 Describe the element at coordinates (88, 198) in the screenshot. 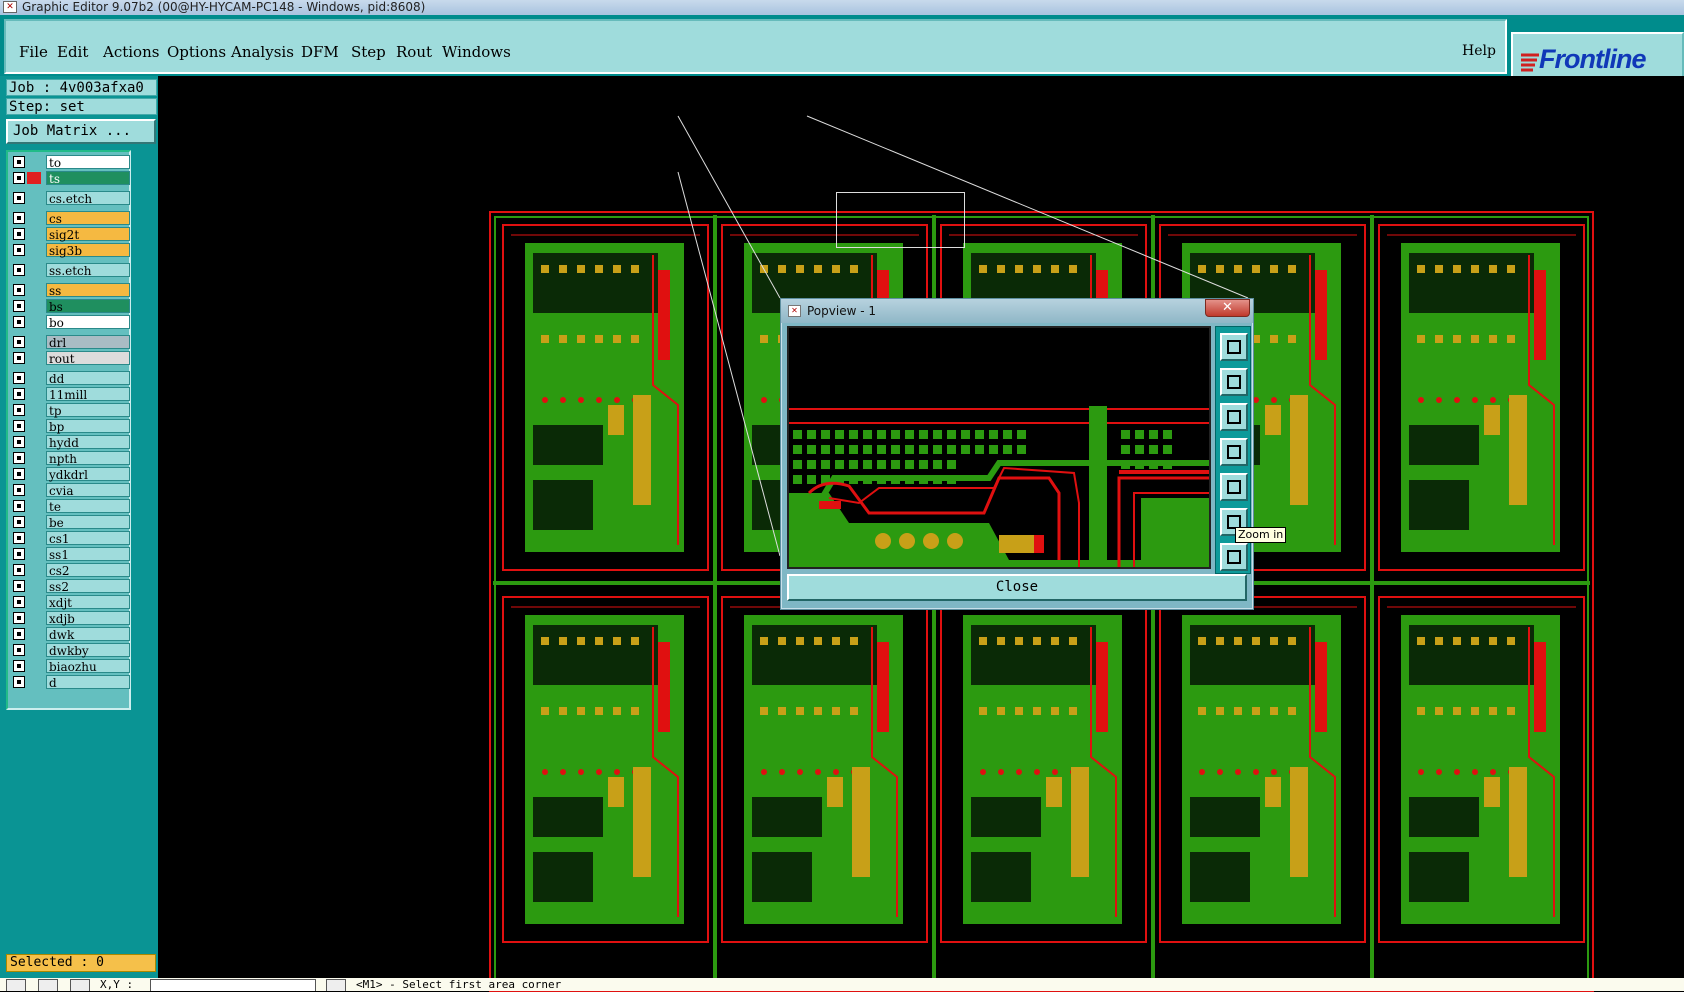

I see `layer-name: cs.etch` at that location.